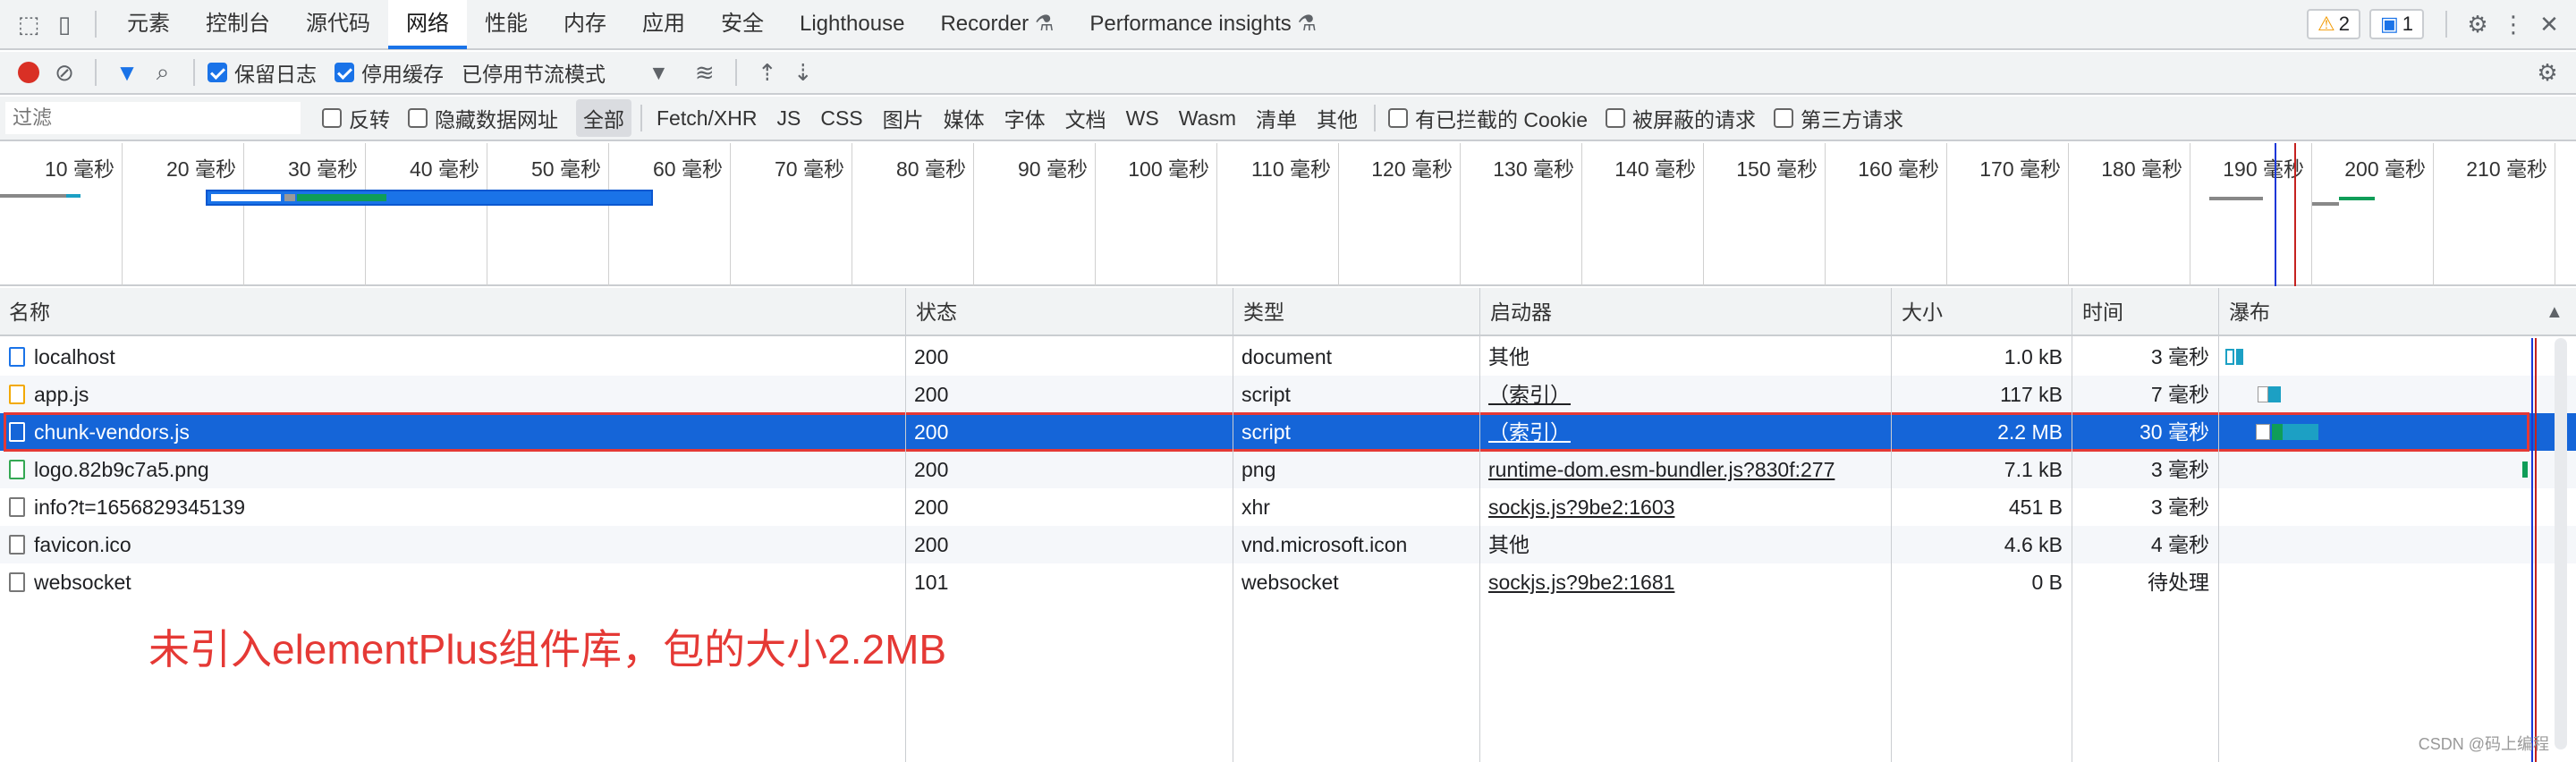 Image resolution: width=2576 pixels, height=762 pixels. What do you see at coordinates (663, 24) in the screenshot?
I see `tab-6: 应用` at bounding box center [663, 24].